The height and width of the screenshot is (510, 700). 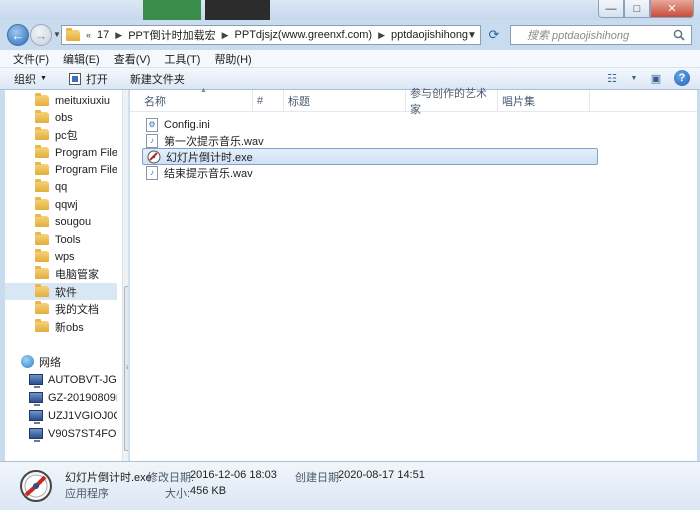 I want to click on file-name: 幻灯片倒计时.exe, so click(x=209, y=157).